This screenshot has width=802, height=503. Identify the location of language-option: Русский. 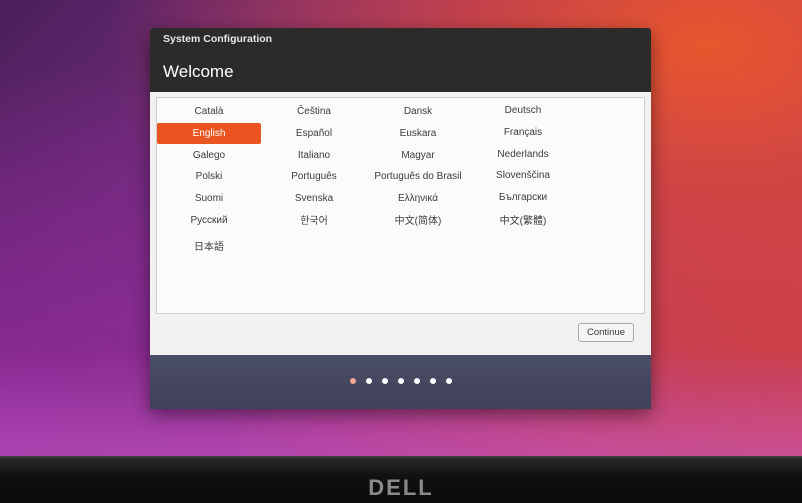
(209, 220).